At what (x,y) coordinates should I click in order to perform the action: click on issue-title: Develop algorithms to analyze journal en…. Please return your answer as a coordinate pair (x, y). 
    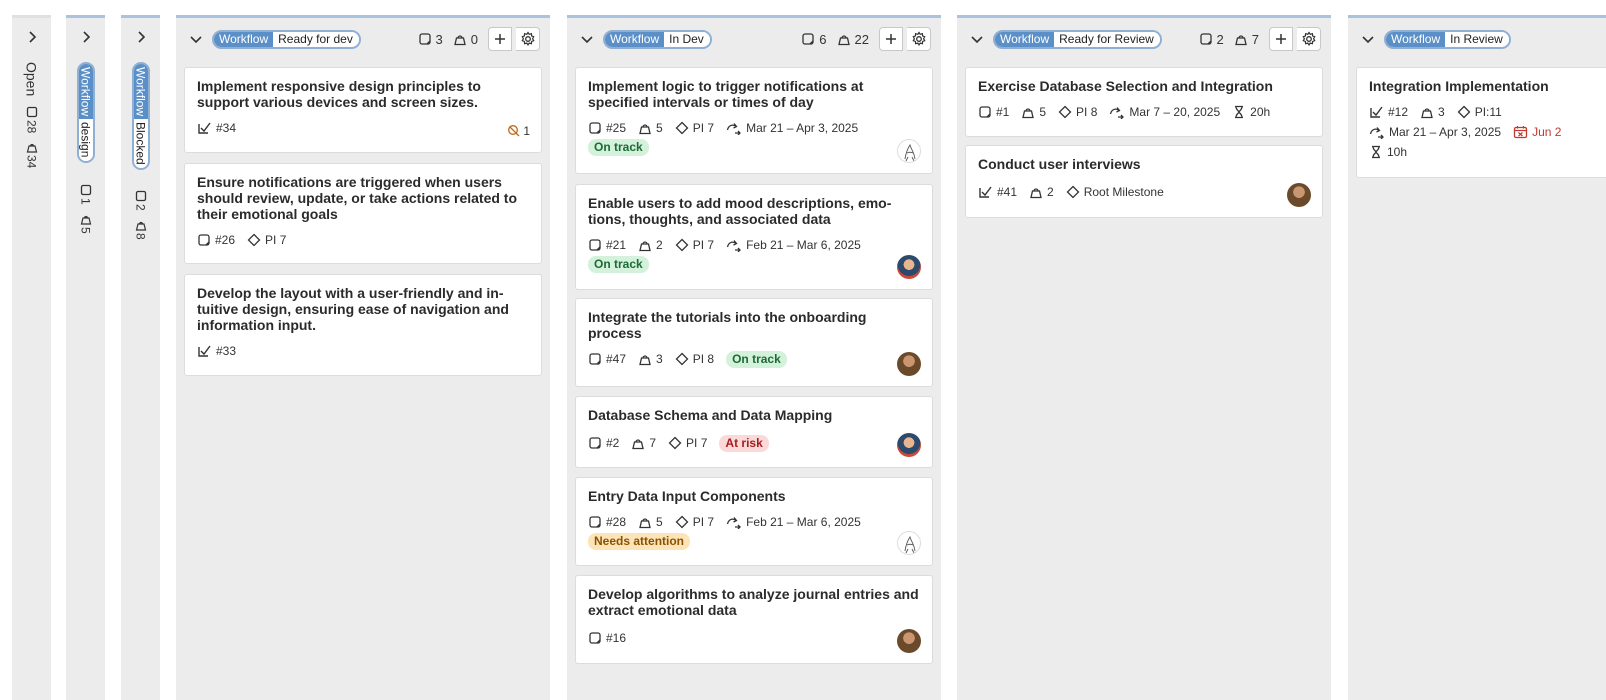
    Looking at the image, I should click on (754, 602).